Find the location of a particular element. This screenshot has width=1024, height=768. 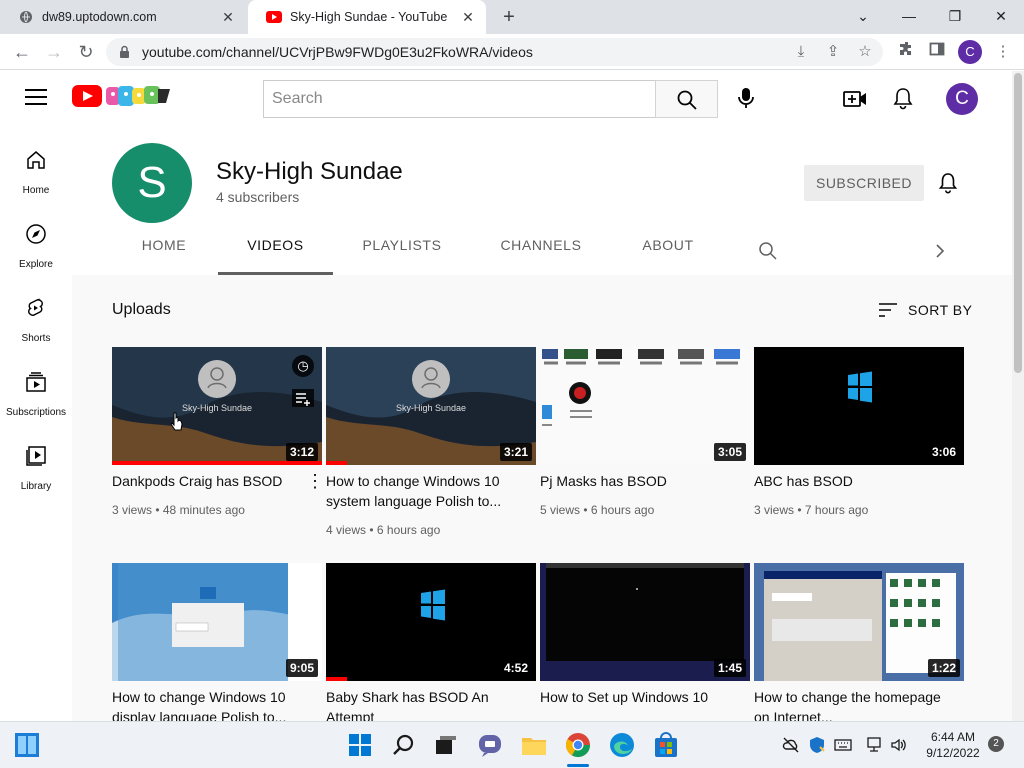

sort-by-button: SORT BY is located at coordinates (925, 310).